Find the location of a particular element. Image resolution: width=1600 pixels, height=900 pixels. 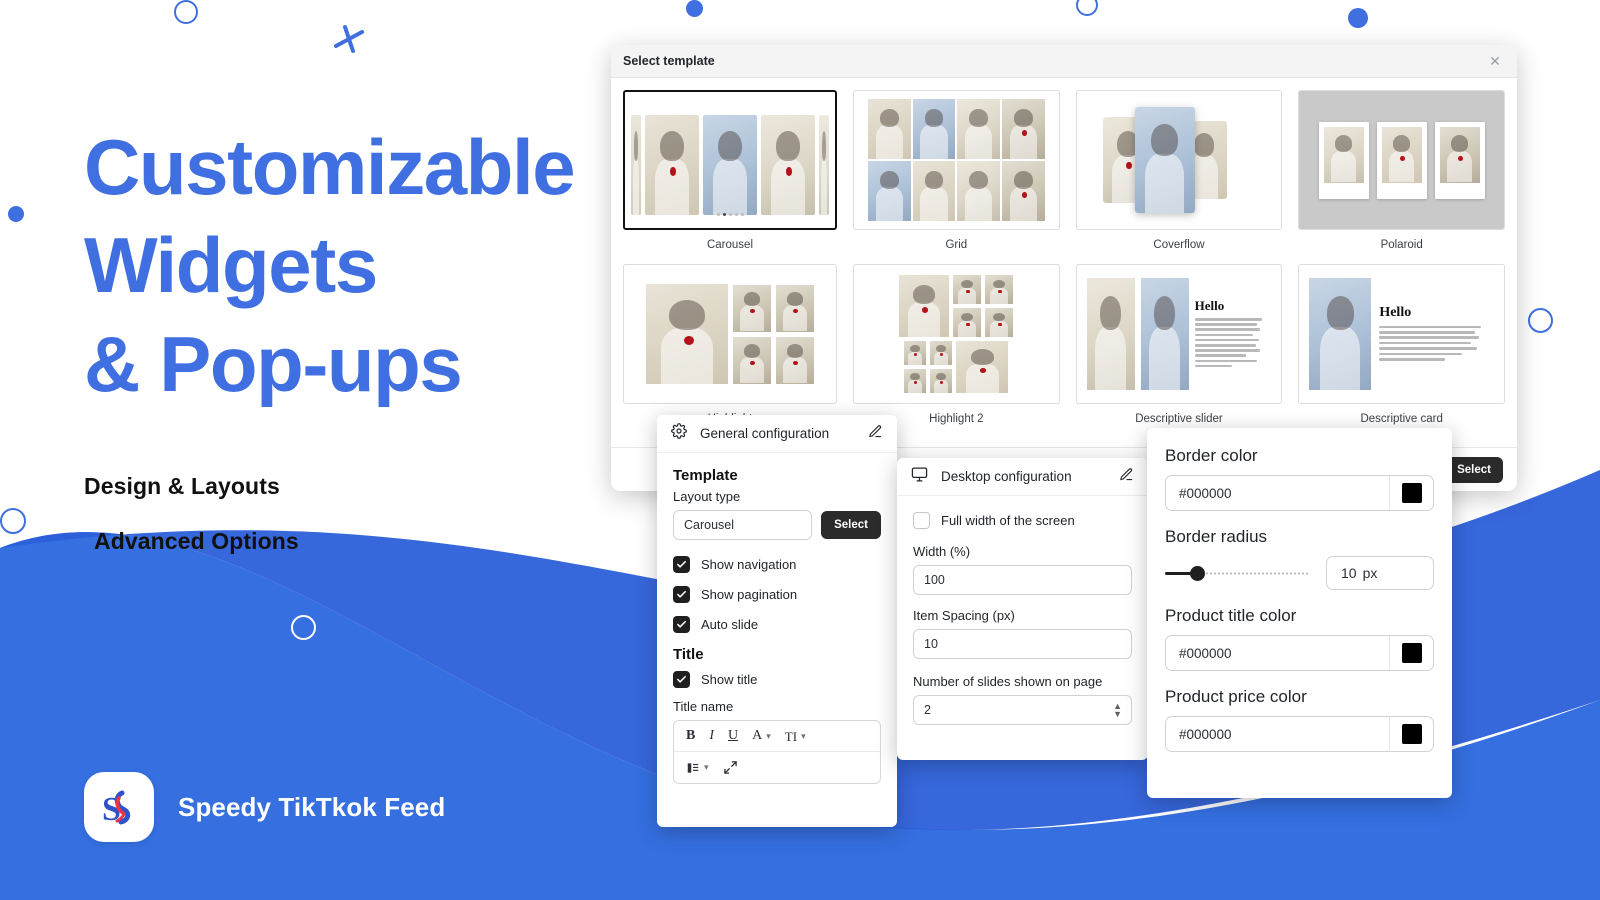

border-color-swatch-button is located at coordinates (1411, 493).